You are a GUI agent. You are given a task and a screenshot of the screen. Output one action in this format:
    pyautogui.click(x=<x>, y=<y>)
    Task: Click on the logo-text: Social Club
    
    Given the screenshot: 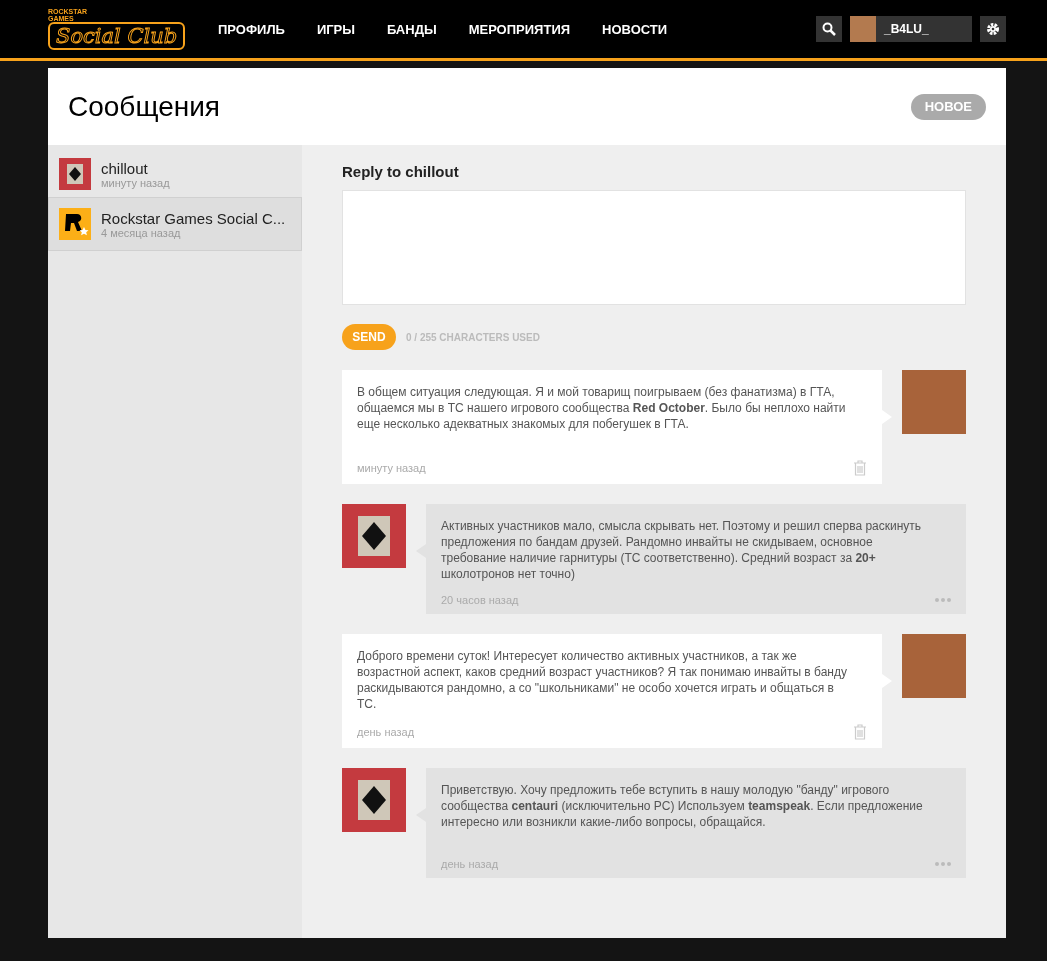 What is the action you would take?
    pyautogui.click(x=117, y=36)
    